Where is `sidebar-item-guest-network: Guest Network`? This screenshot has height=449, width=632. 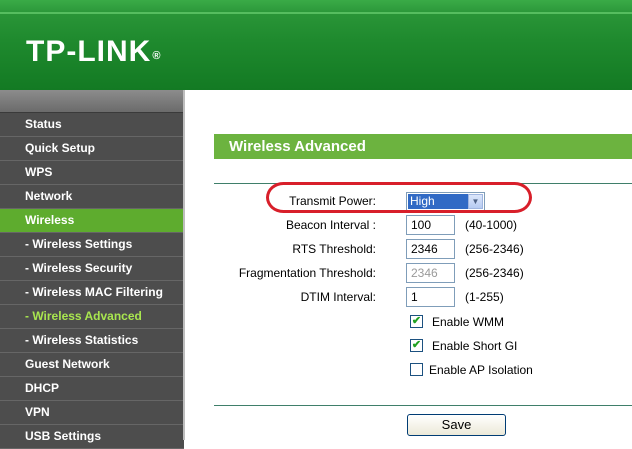 sidebar-item-guest-network: Guest Network is located at coordinates (92, 365).